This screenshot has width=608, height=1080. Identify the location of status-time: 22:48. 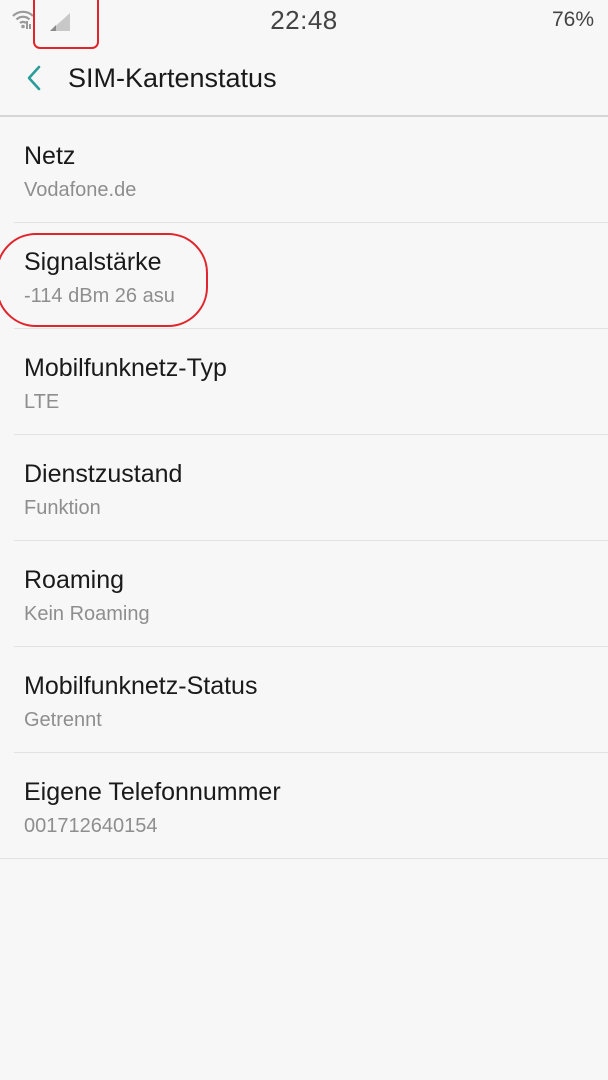
(304, 20).